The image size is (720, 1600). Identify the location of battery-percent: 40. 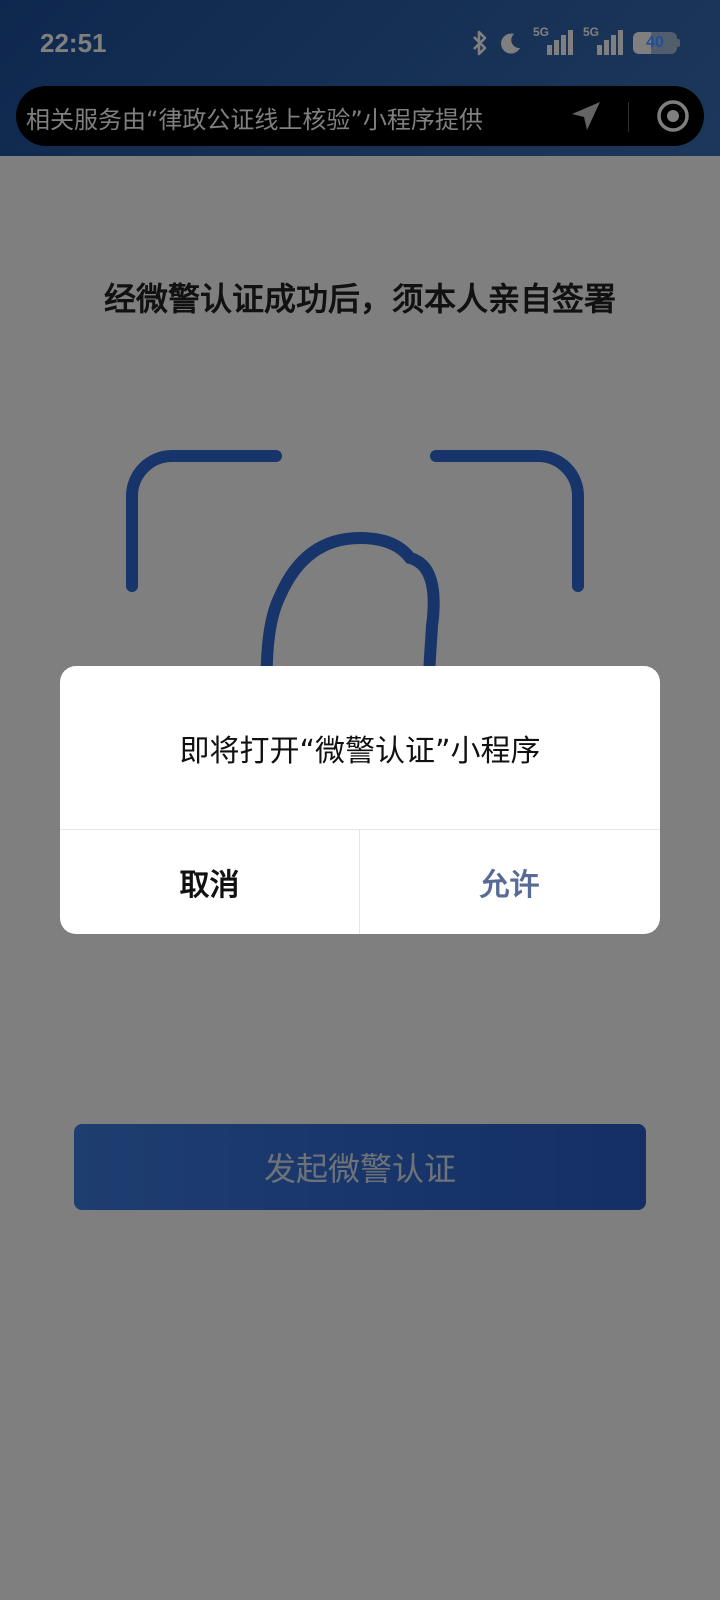
(655, 42).